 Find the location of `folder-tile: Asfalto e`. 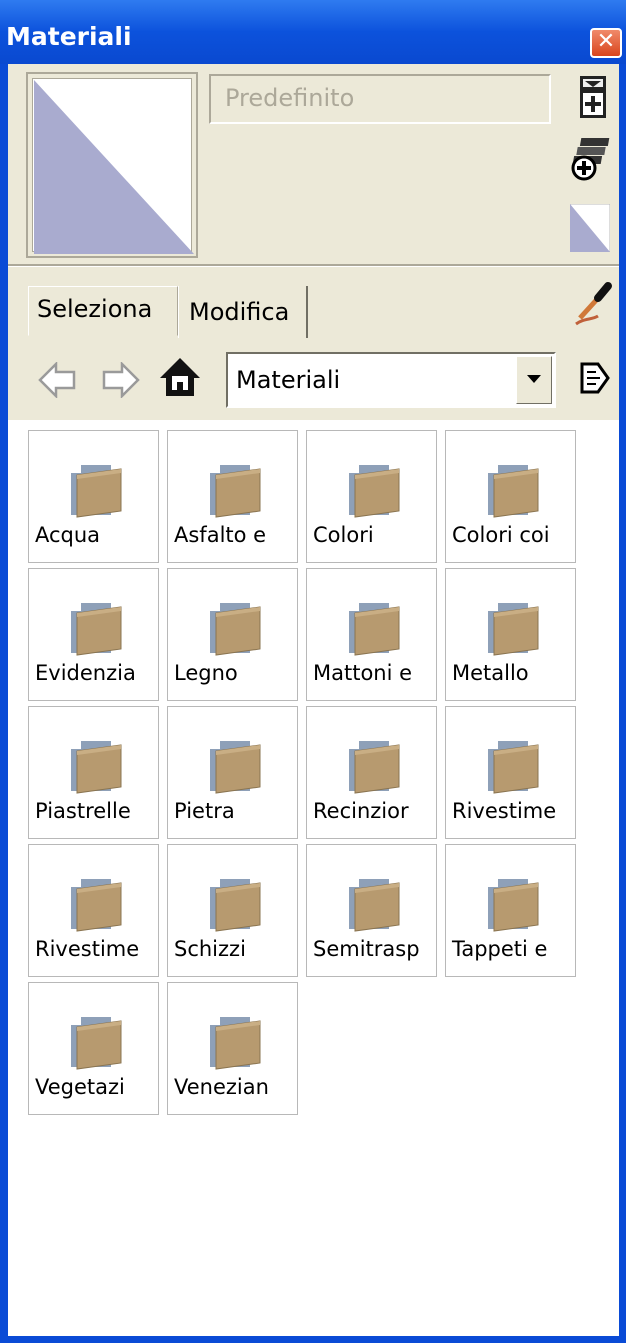

folder-tile: Asfalto e is located at coordinates (232, 496).